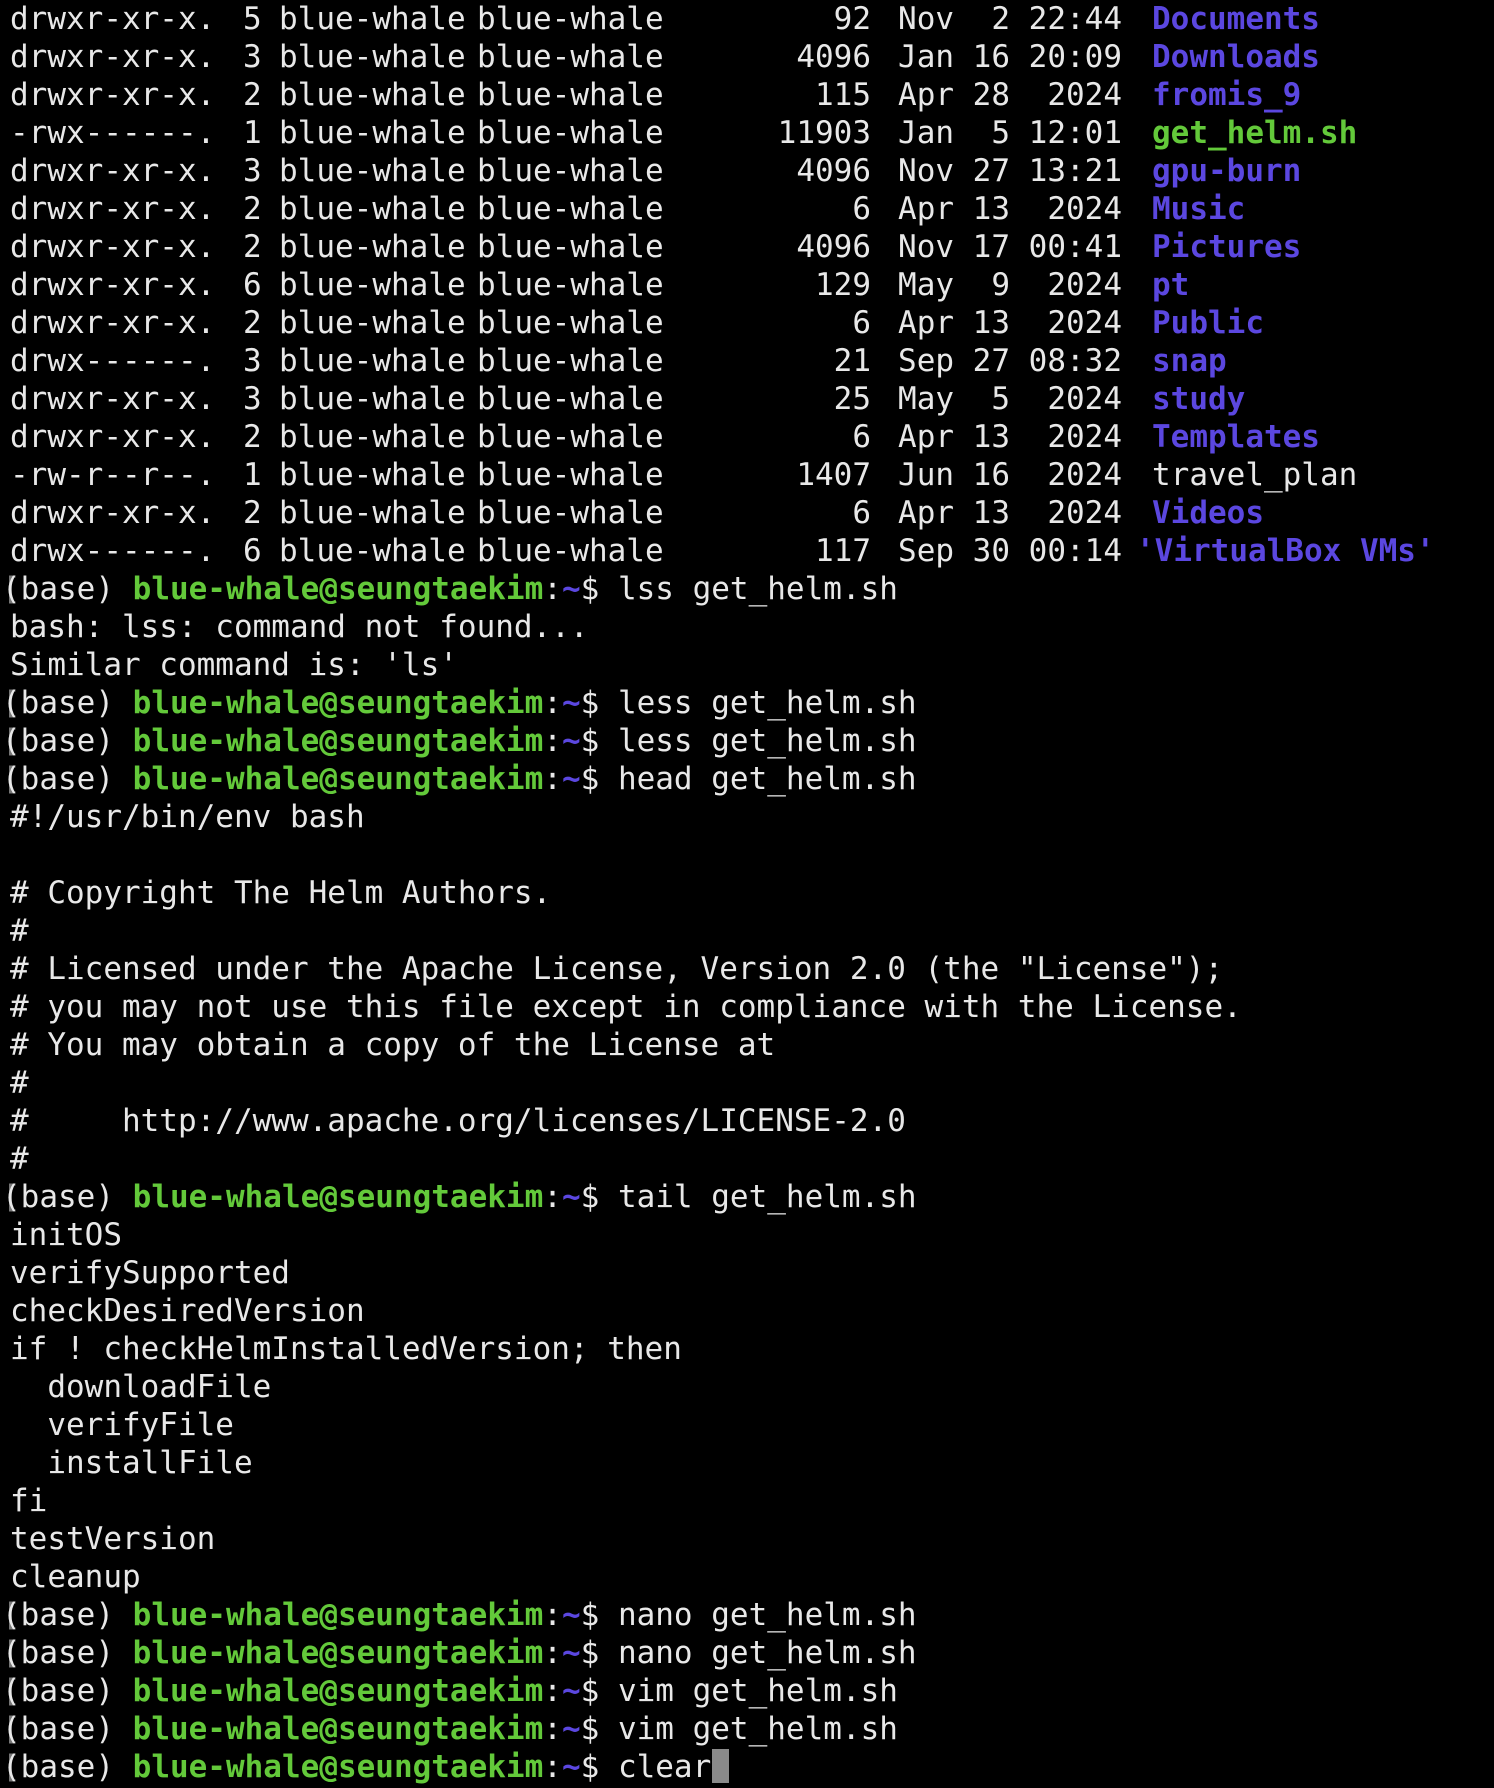  Describe the element at coordinates (1227, 171) in the screenshot. I see `ls-filename: gpu-burn` at that location.